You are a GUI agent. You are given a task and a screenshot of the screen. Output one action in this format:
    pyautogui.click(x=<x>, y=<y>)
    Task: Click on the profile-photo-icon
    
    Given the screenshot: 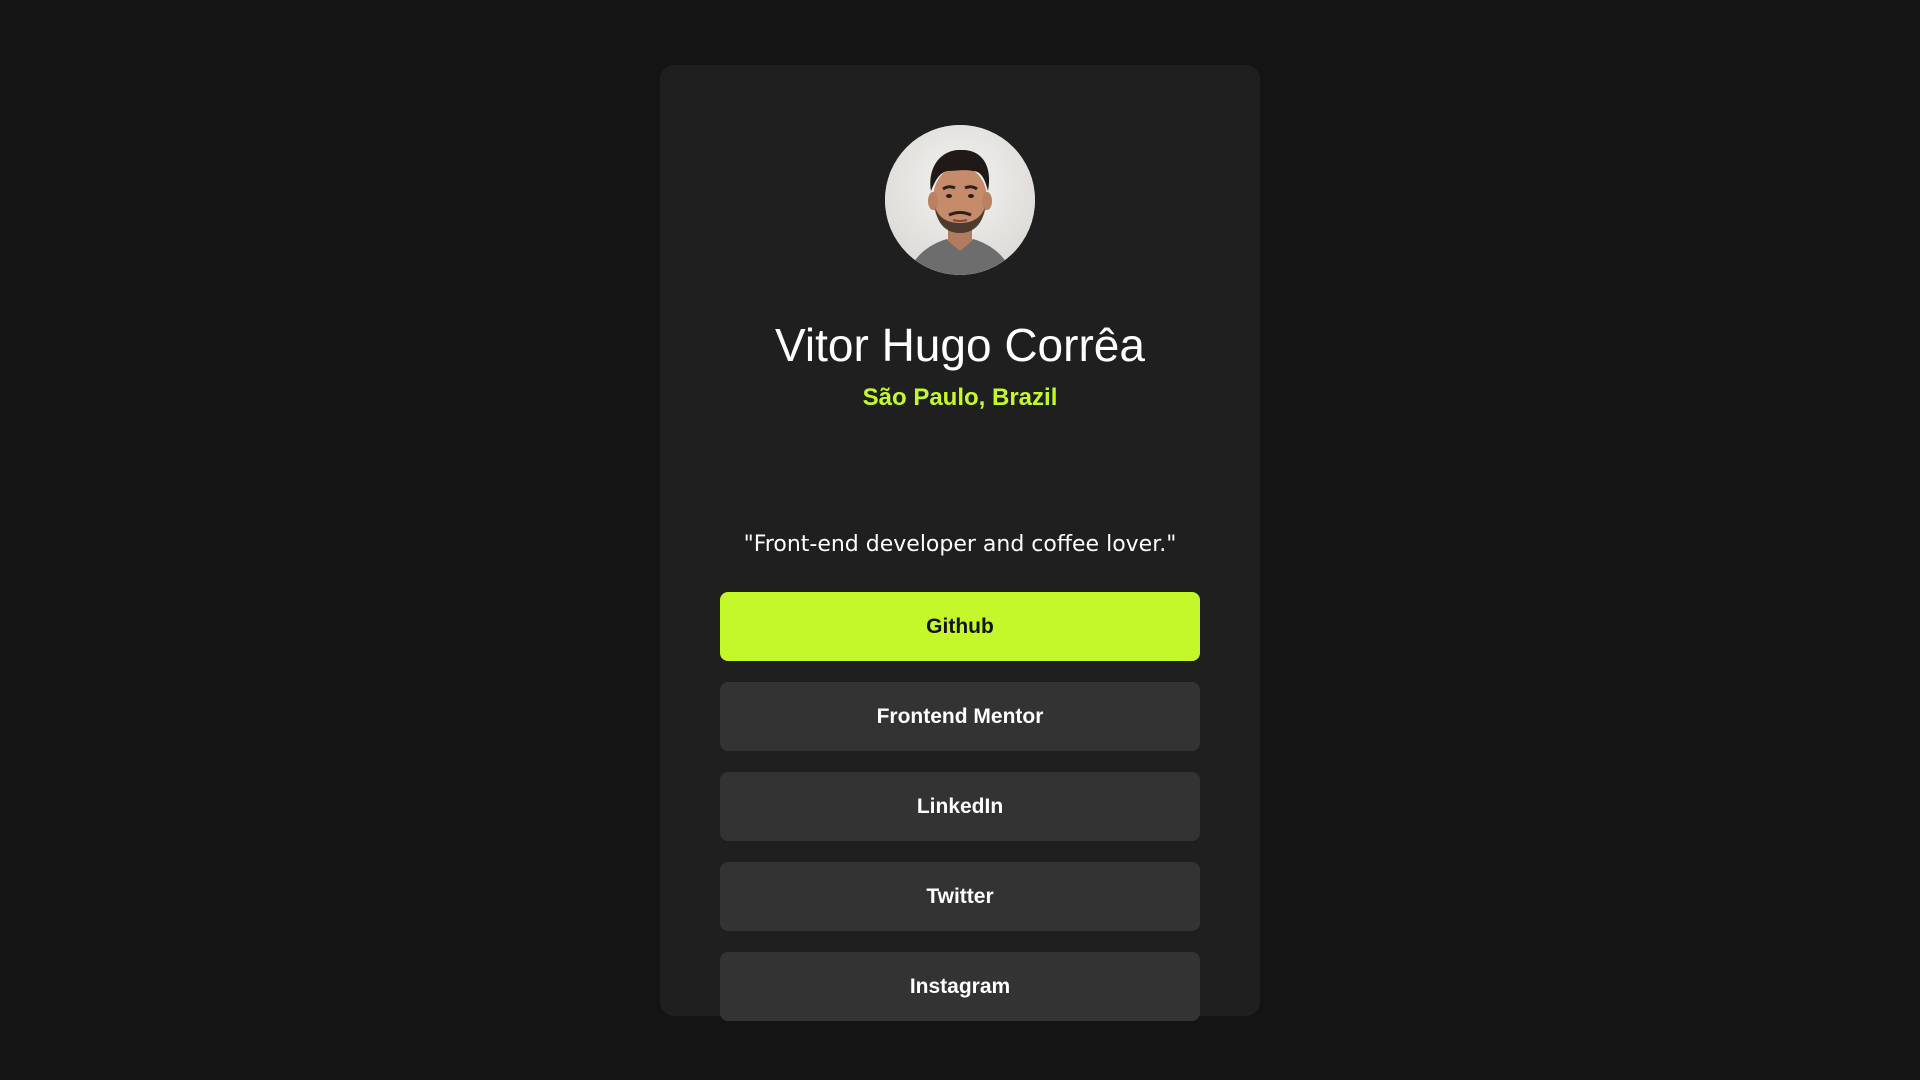 What is the action you would take?
    pyautogui.click(x=960, y=200)
    